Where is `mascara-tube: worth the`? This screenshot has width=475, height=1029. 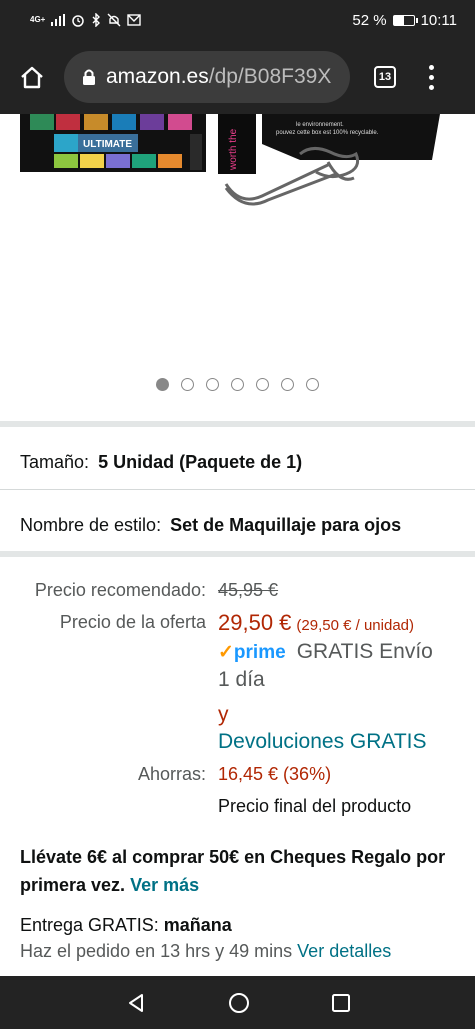
mascara-tube: worth the is located at coordinates (237, 144).